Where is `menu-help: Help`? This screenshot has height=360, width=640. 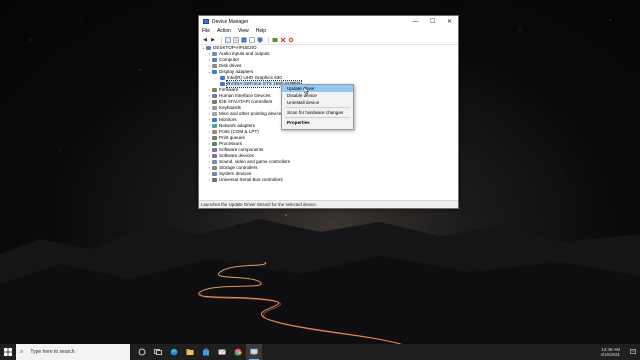 menu-help: Help is located at coordinates (261, 31).